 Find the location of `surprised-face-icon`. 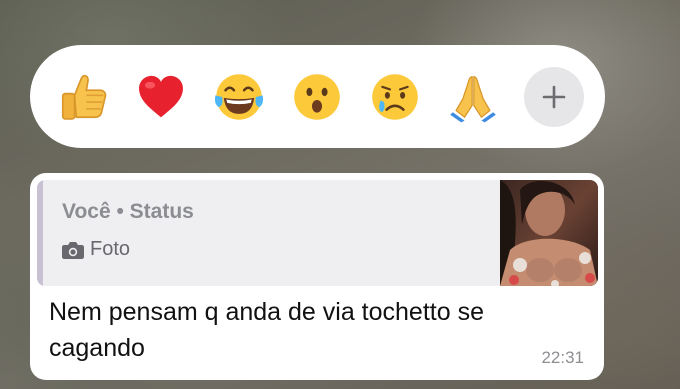

surprised-face-icon is located at coordinates (317, 96).